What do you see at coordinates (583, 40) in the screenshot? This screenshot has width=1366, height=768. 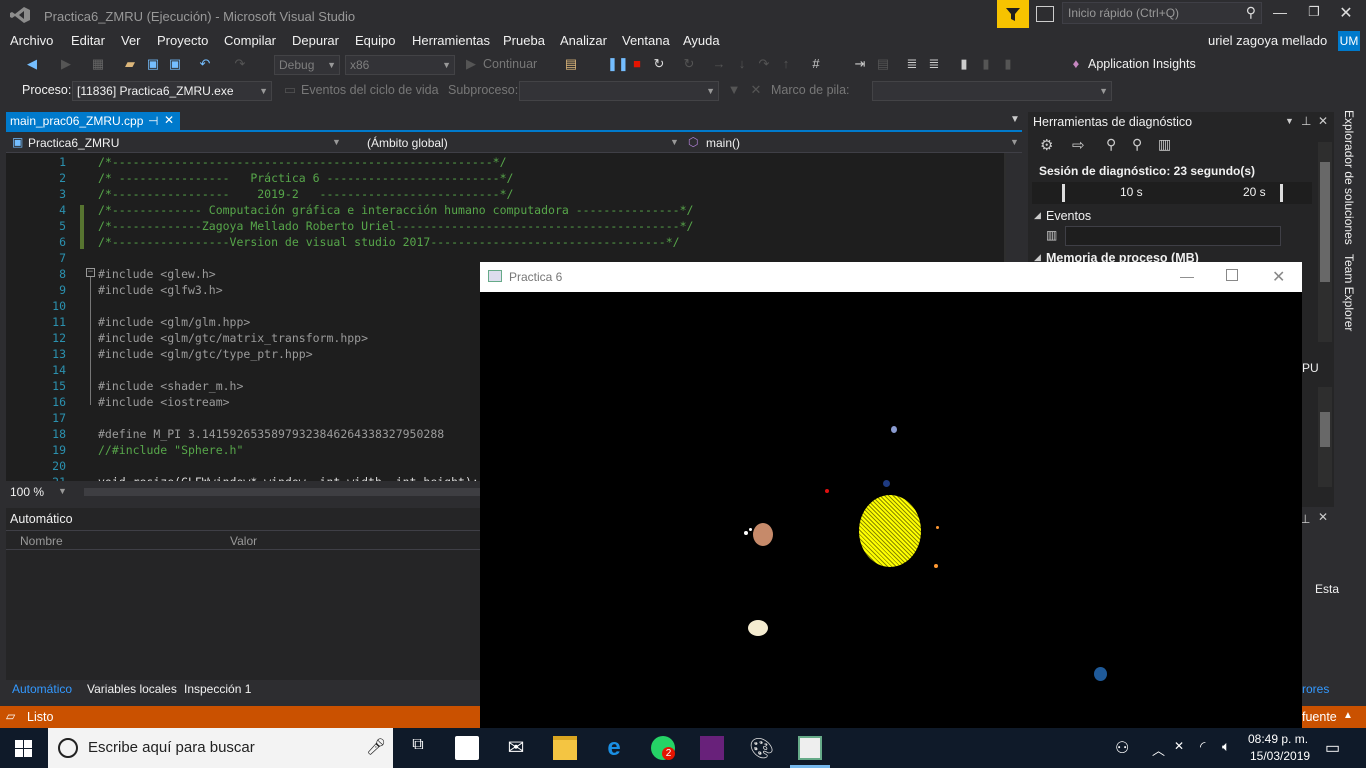 I see `menu-analizar: Analizar` at bounding box center [583, 40].